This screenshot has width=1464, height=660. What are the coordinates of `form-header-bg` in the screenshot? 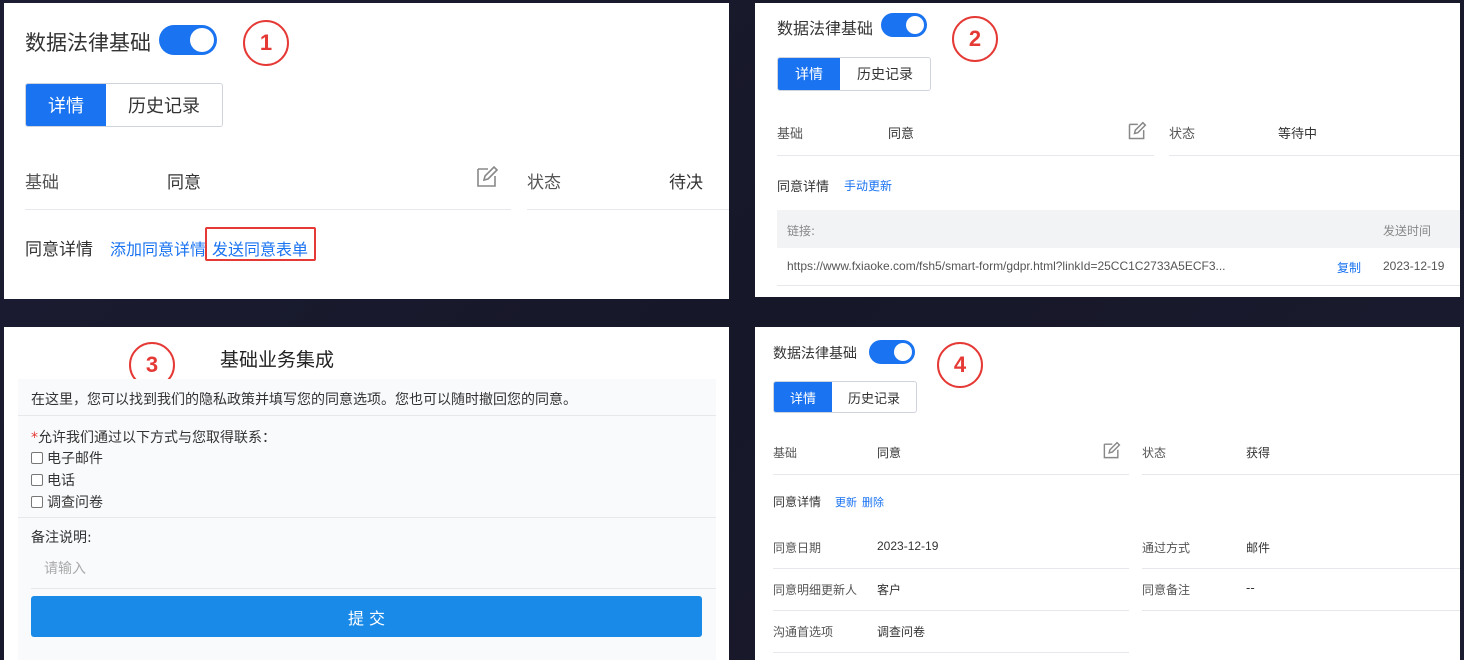 It's located at (367, 361).